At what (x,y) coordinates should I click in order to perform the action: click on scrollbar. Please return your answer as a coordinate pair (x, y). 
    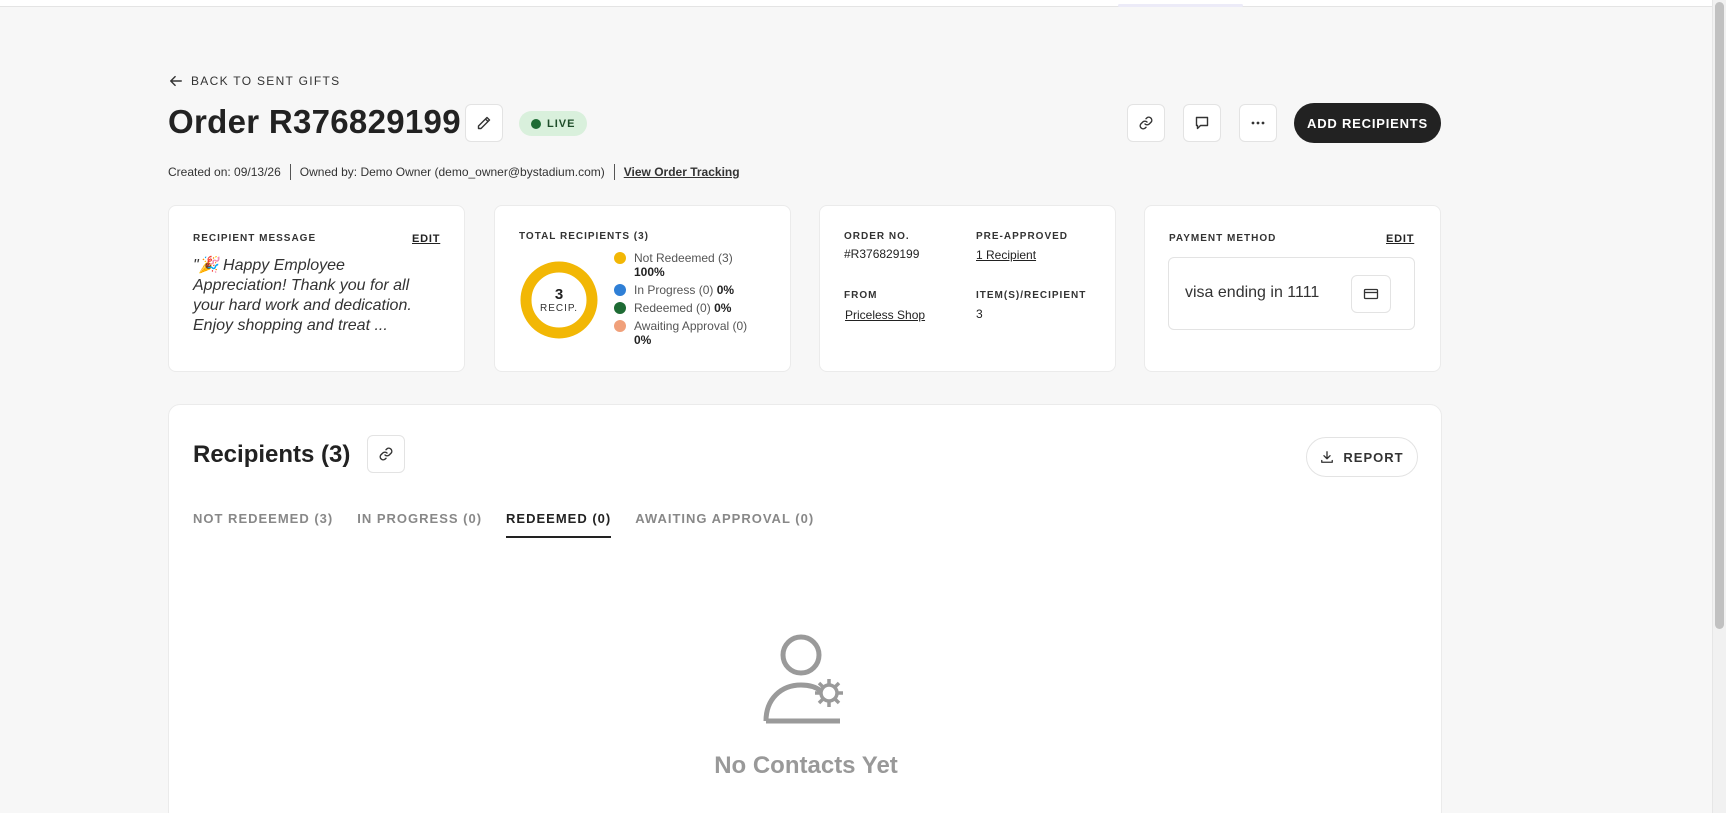
    Looking at the image, I should click on (1719, 406).